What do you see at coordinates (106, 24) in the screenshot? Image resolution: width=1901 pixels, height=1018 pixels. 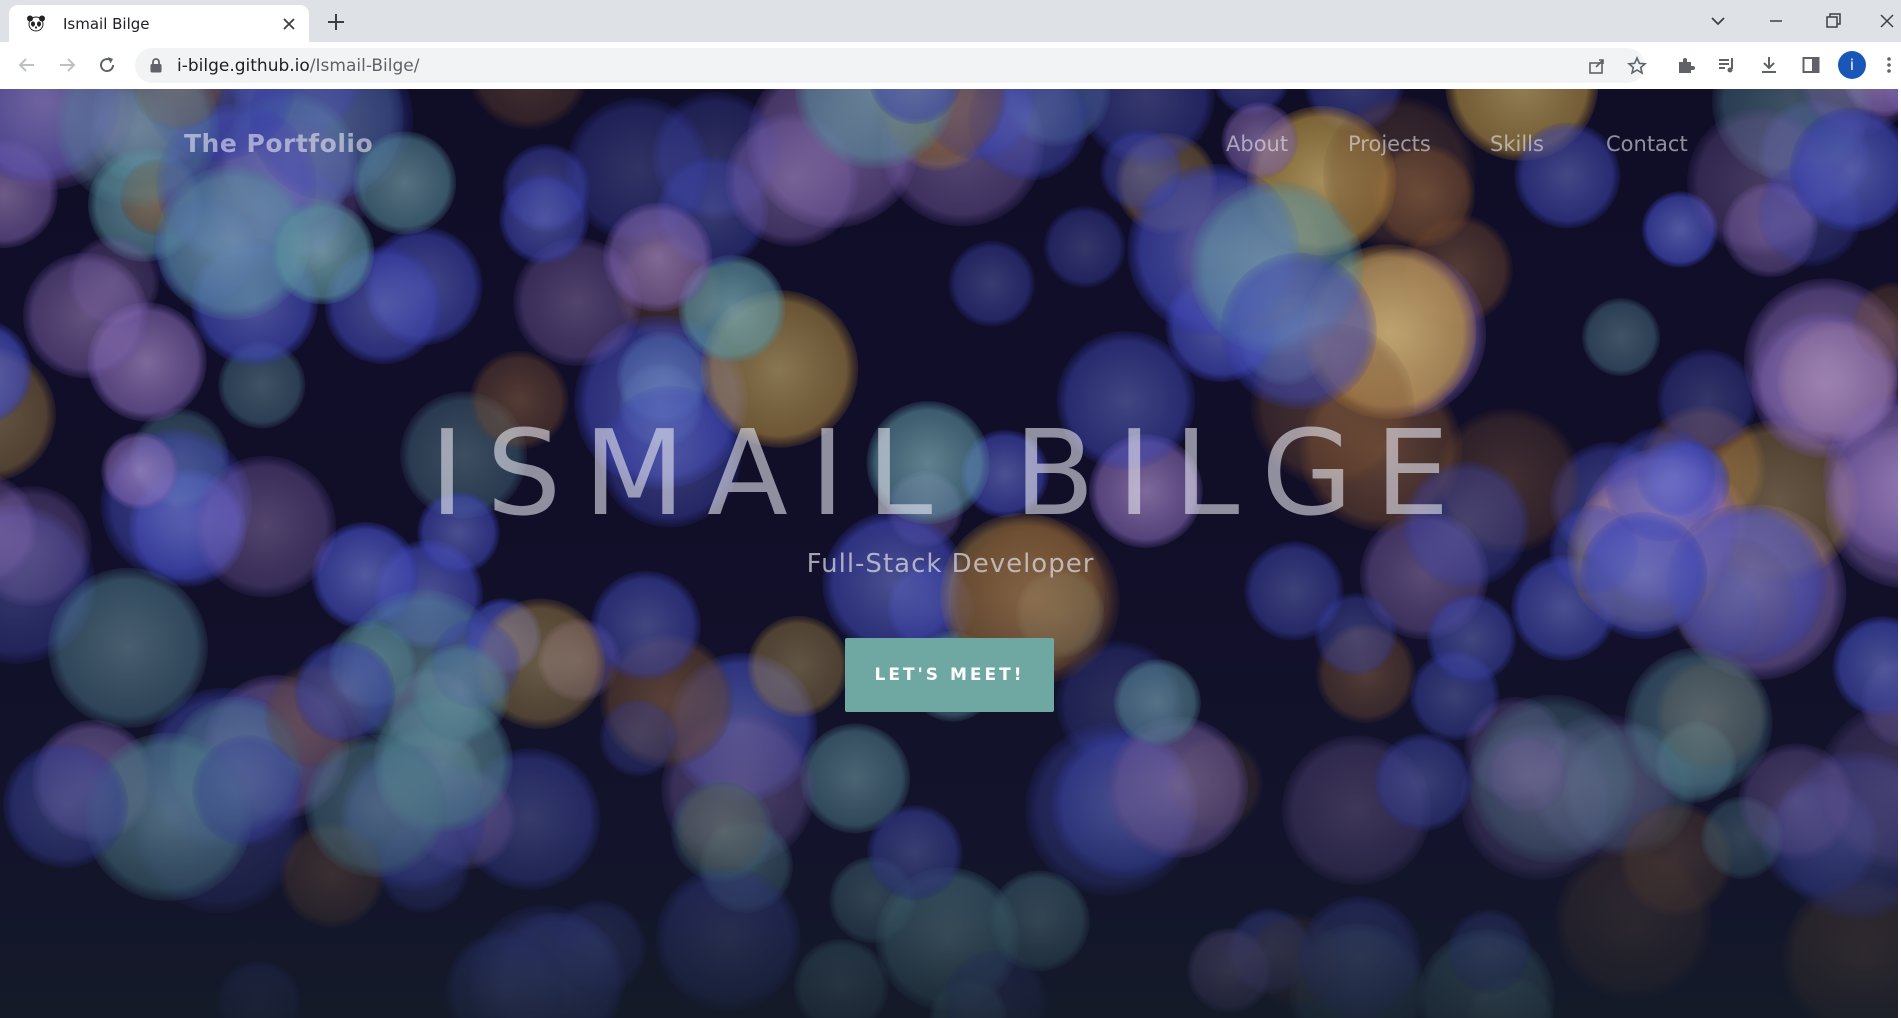 I see `tab-title: Ismail Bilge` at bounding box center [106, 24].